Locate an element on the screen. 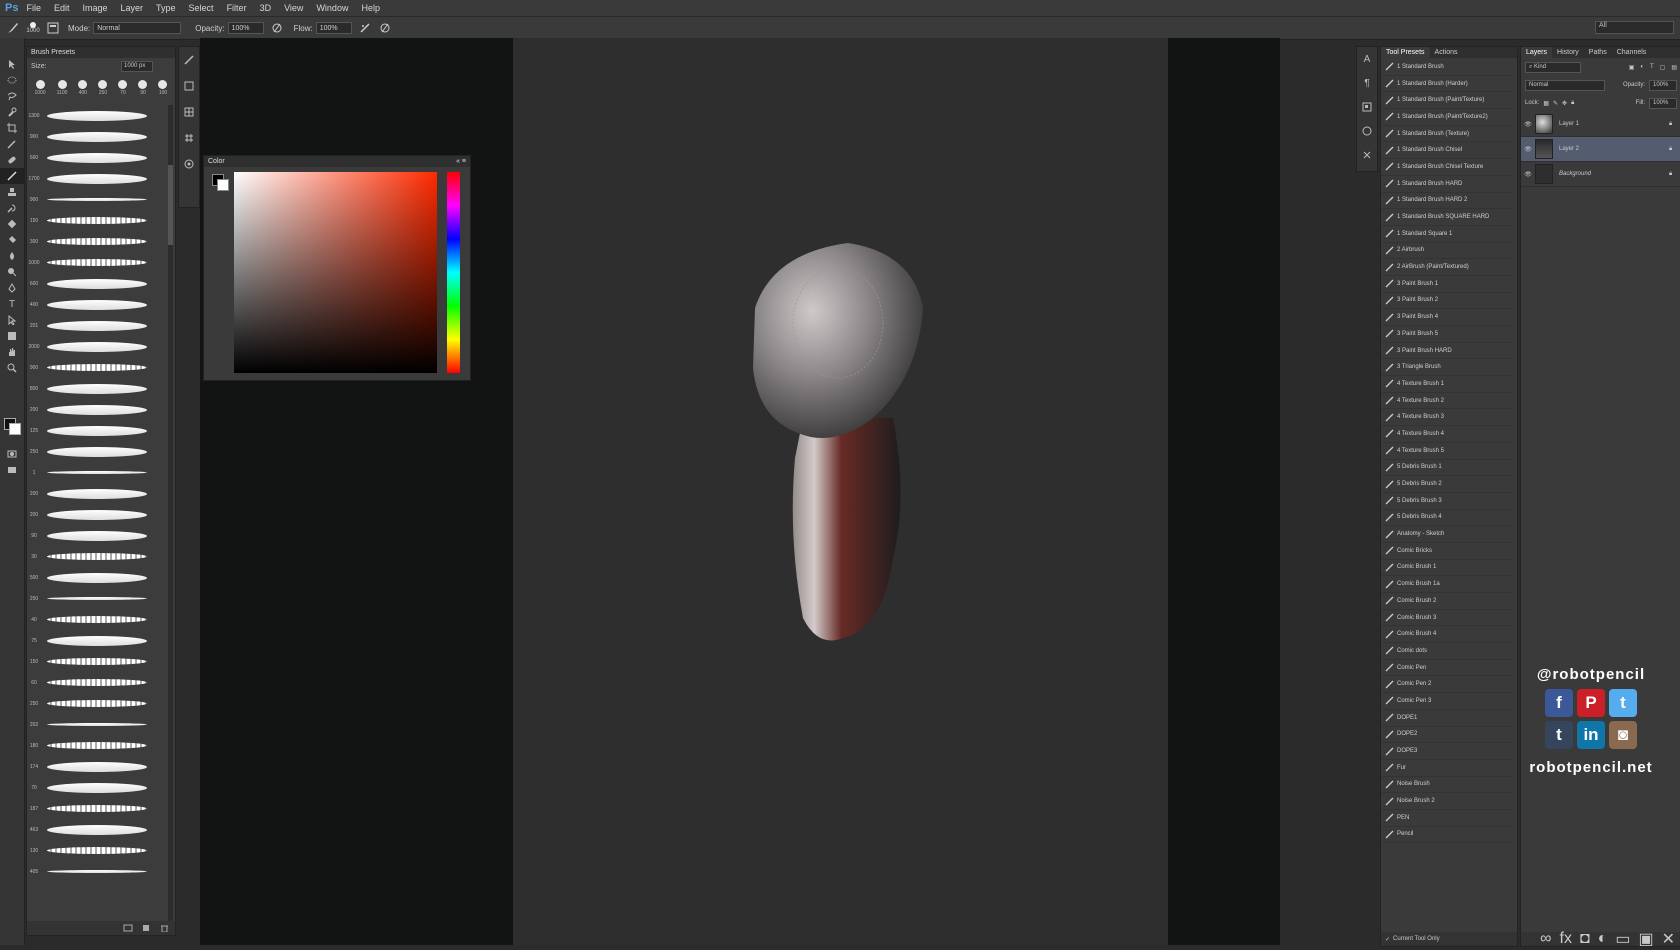 This screenshot has width=1680, height=950. tab-layers: Layers is located at coordinates (1537, 52).